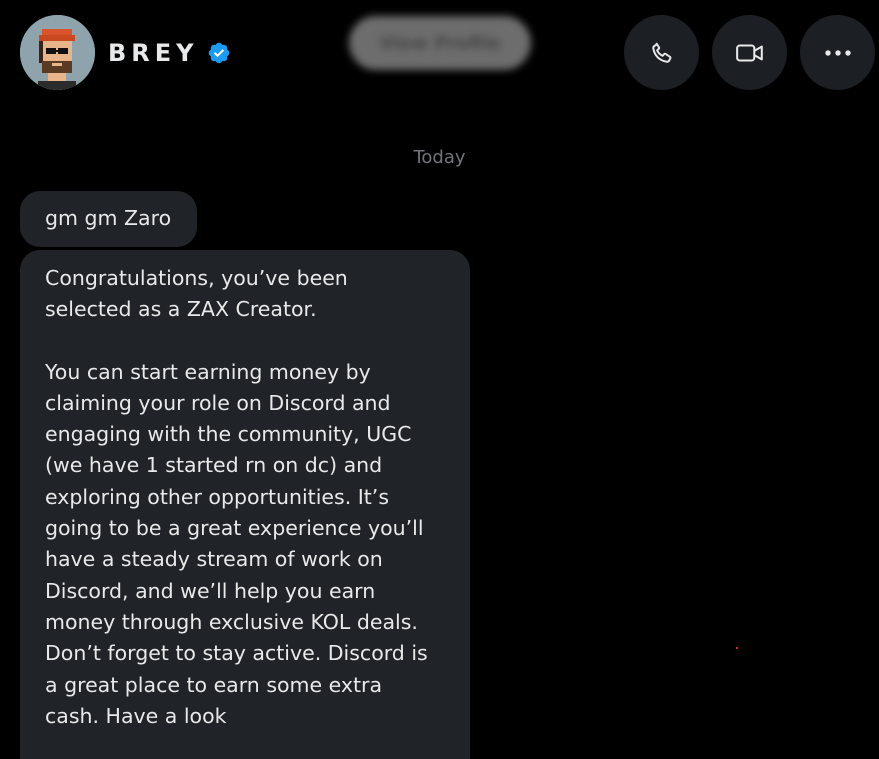 The image size is (879, 759). What do you see at coordinates (218, 53) in the screenshot?
I see `verified-badge-icon` at bounding box center [218, 53].